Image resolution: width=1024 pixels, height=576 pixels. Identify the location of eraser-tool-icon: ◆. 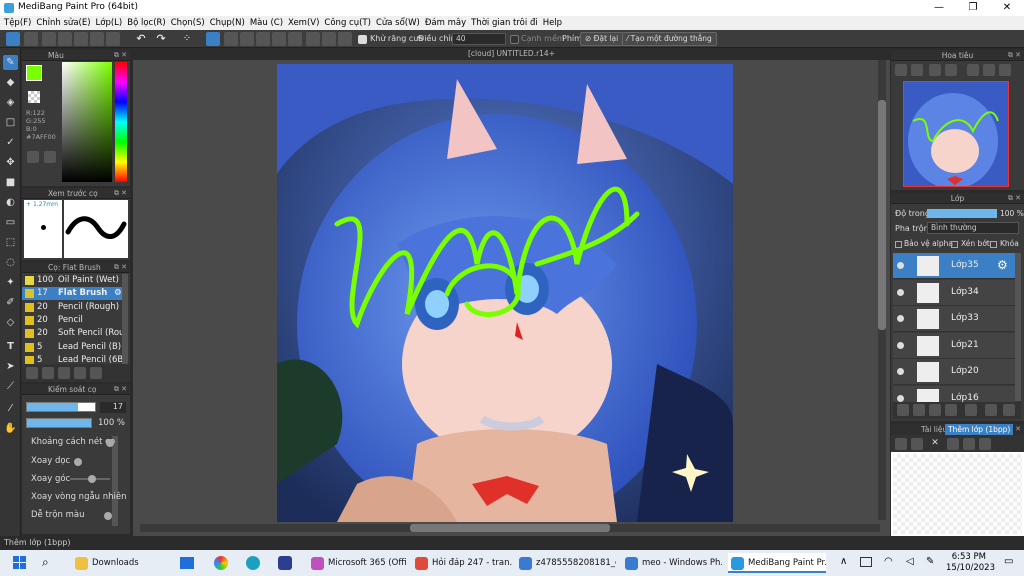
(10, 82).